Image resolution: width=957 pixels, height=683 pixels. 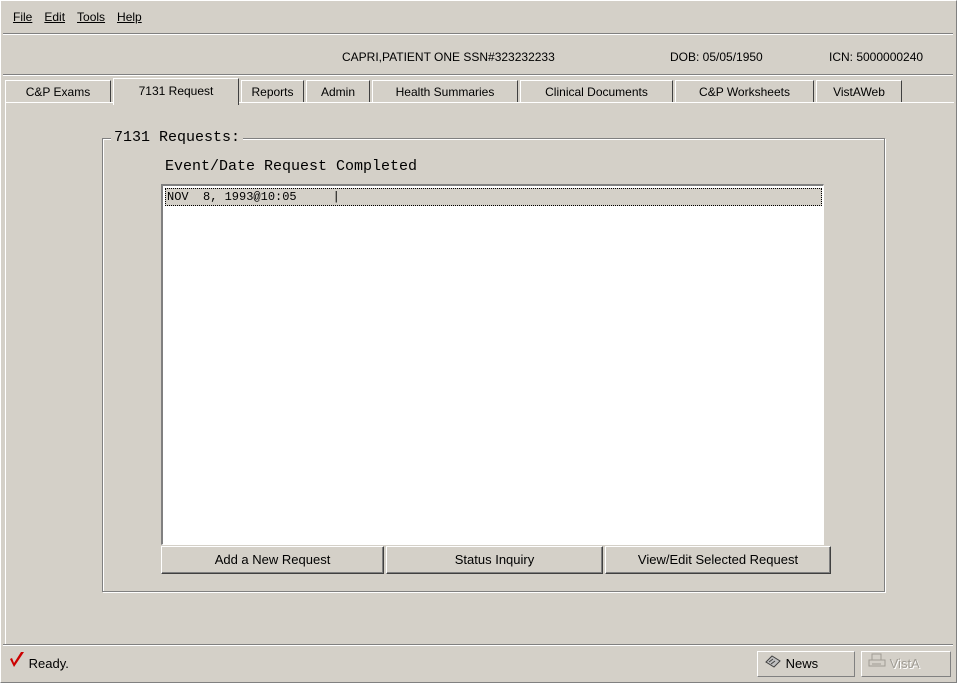 I want to click on menu-tools-label: Tools, so click(x=91, y=17).